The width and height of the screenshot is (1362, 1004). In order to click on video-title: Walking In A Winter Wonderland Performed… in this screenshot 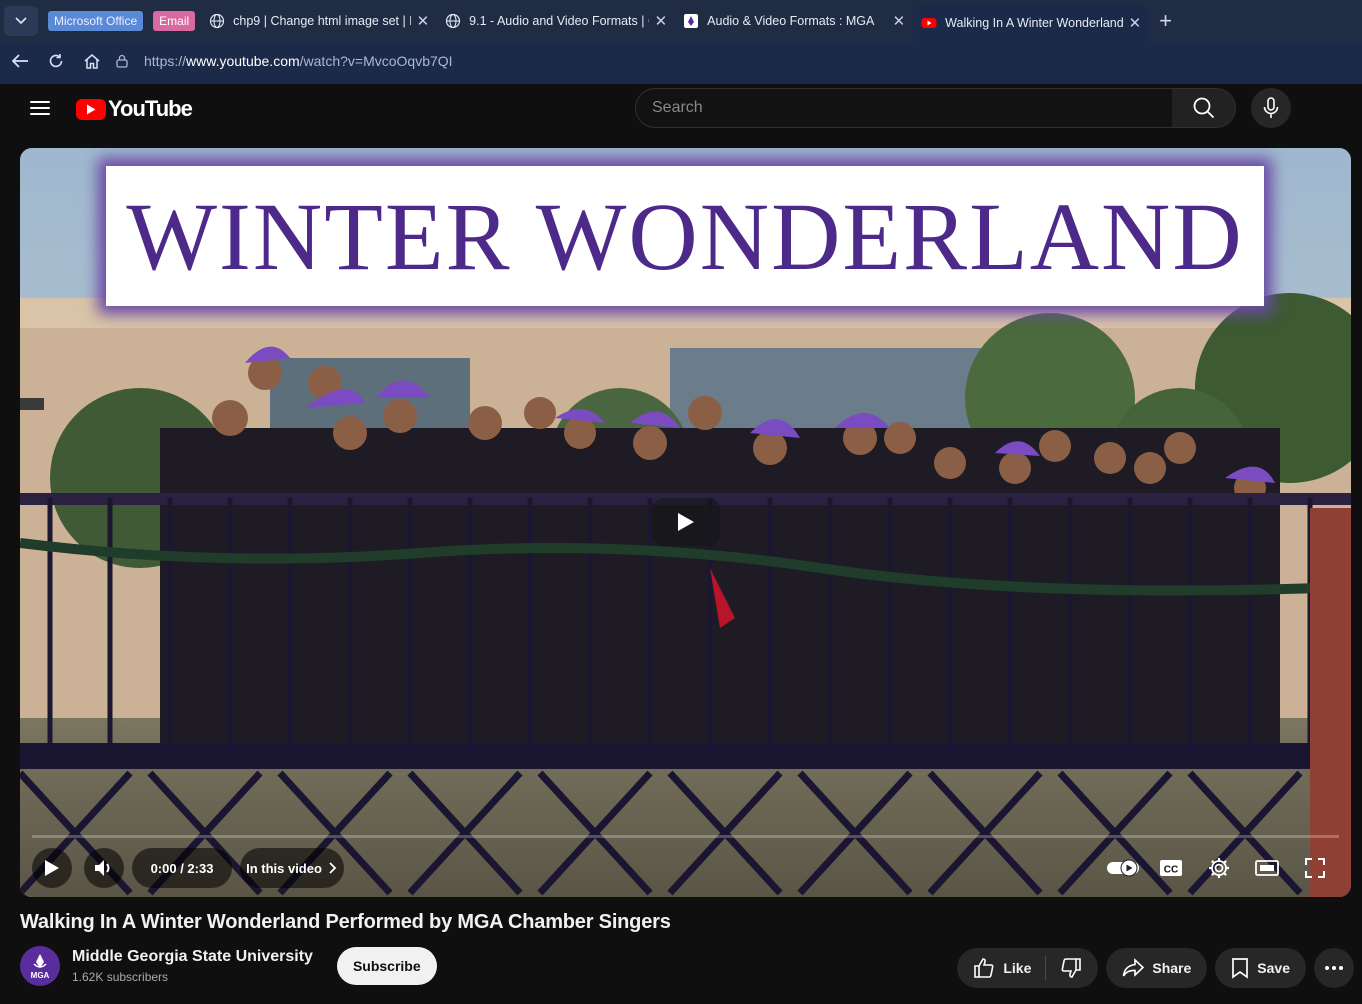, I will do `click(345, 922)`.